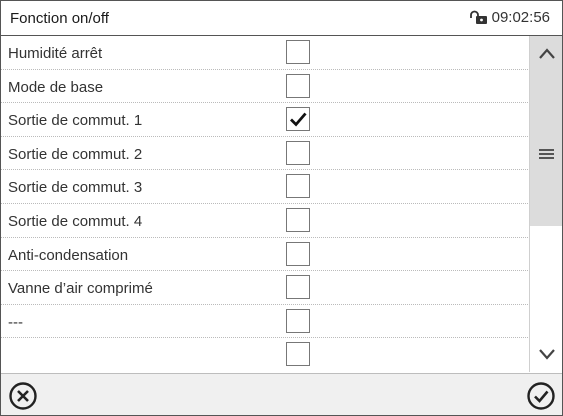  What do you see at coordinates (59, 18) in the screenshot?
I see `page-title: Fonction on/off` at bounding box center [59, 18].